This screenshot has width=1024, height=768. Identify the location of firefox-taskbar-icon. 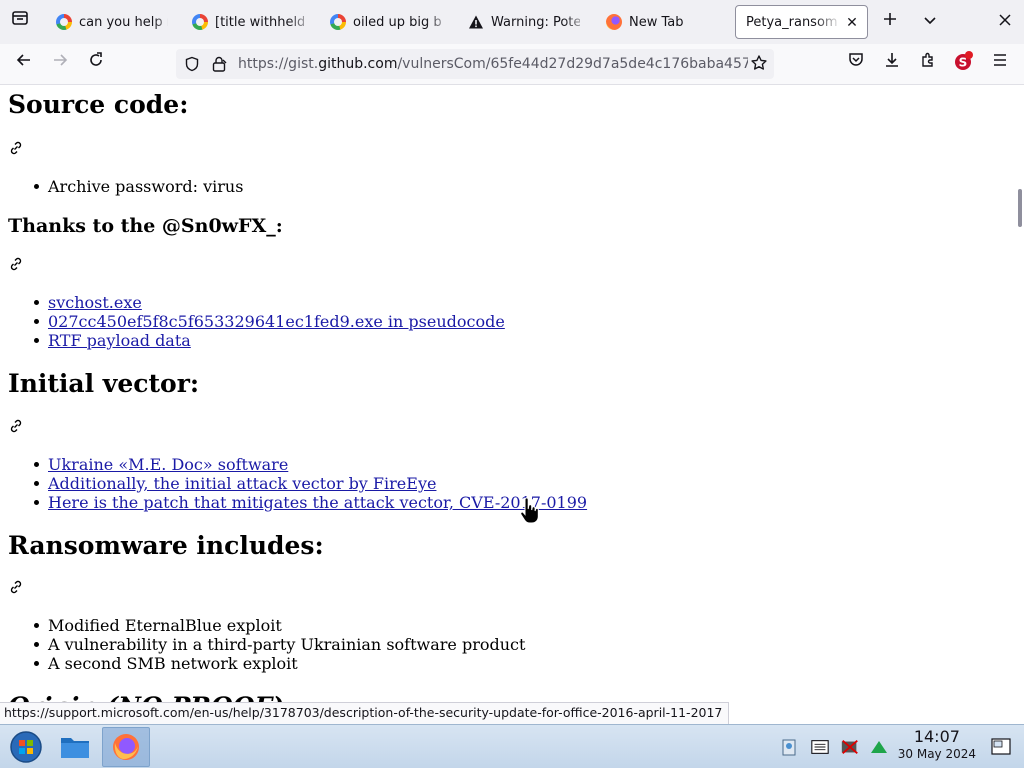
(126, 747).